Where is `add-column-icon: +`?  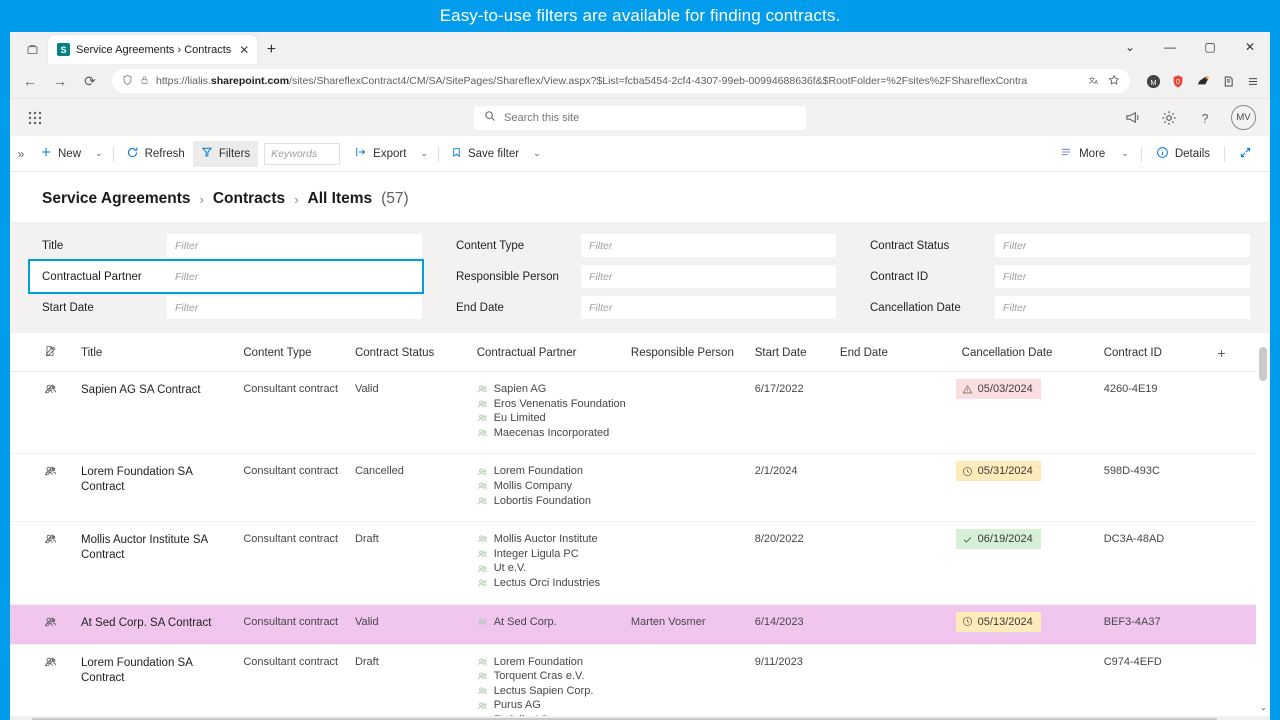
add-column-icon: + is located at coordinates (1236, 352).